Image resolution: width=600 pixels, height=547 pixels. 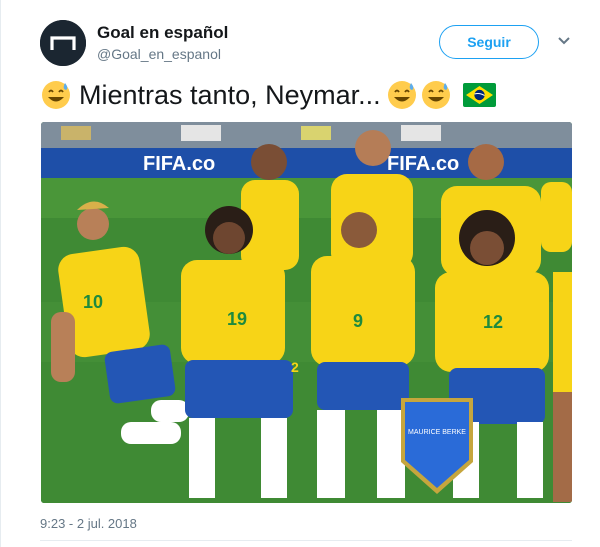 What do you see at coordinates (237, 319) in the screenshot?
I see `jersey-number-19: 19` at bounding box center [237, 319].